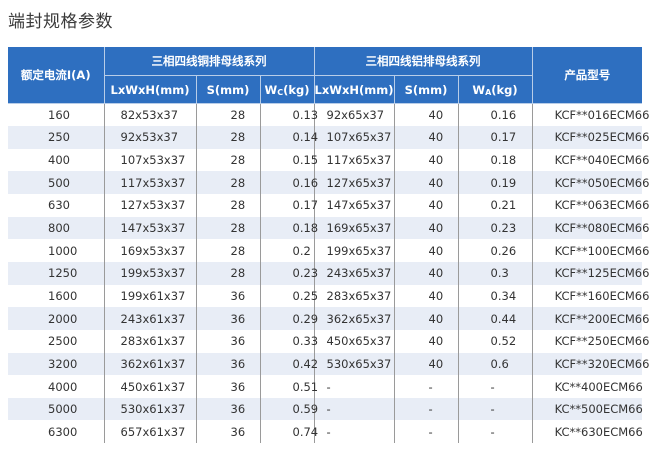 This screenshot has width=650, height=453. Describe the element at coordinates (354, 115) in the screenshot. I see `aluminum-size-cell: 92x65x37` at that location.